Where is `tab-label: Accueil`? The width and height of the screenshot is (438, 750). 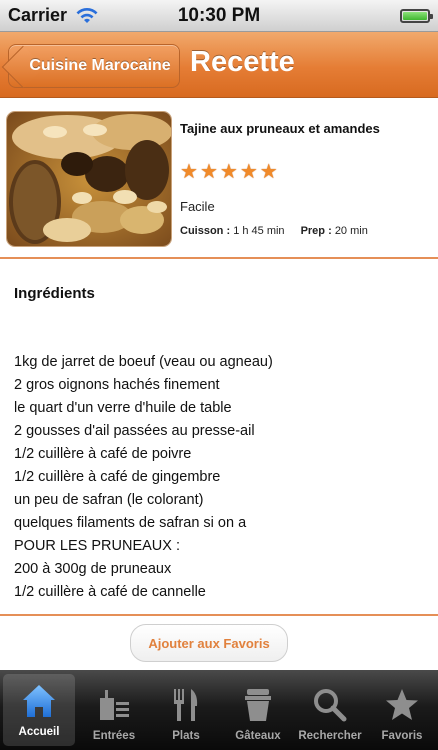 tab-label: Accueil is located at coordinates (39, 732).